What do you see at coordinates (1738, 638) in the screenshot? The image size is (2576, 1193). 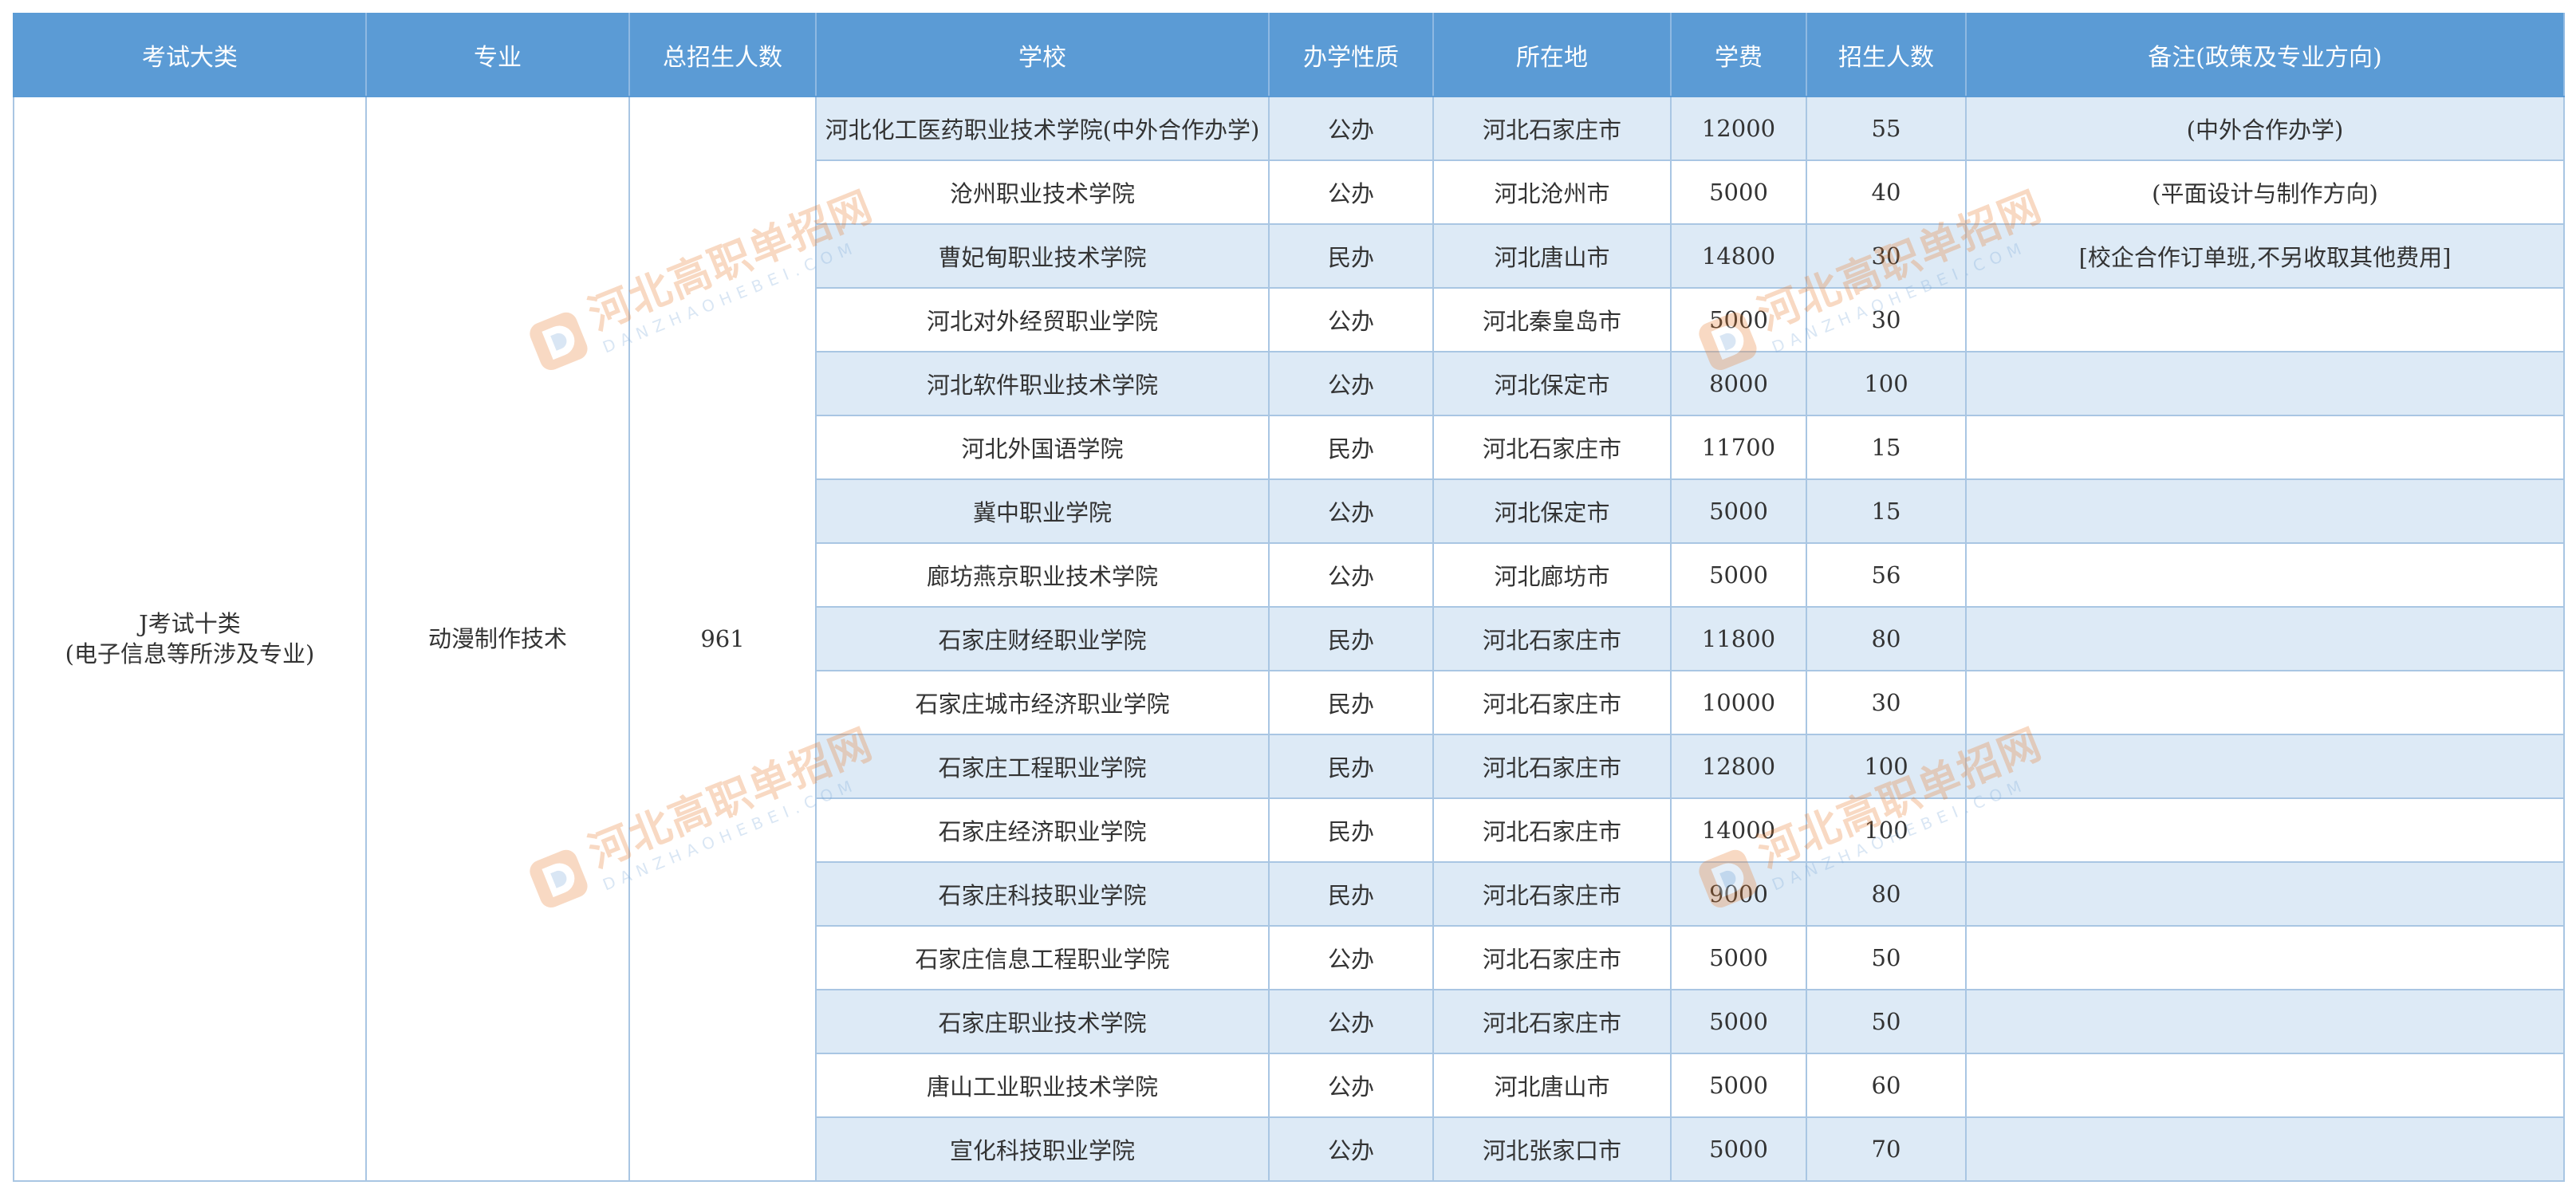 I see `tuition-cell: 11800` at bounding box center [1738, 638].